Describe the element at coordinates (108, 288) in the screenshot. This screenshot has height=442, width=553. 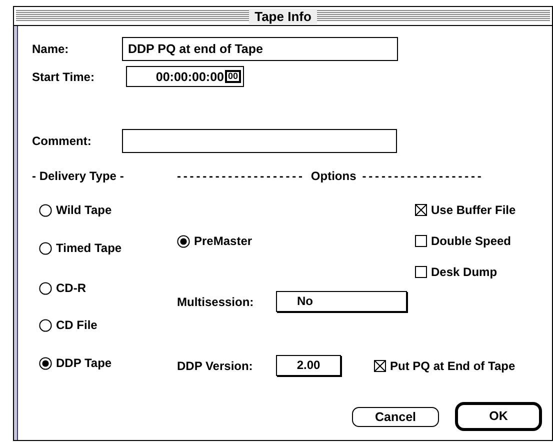
I see `radio-button: CD-R` at that location.